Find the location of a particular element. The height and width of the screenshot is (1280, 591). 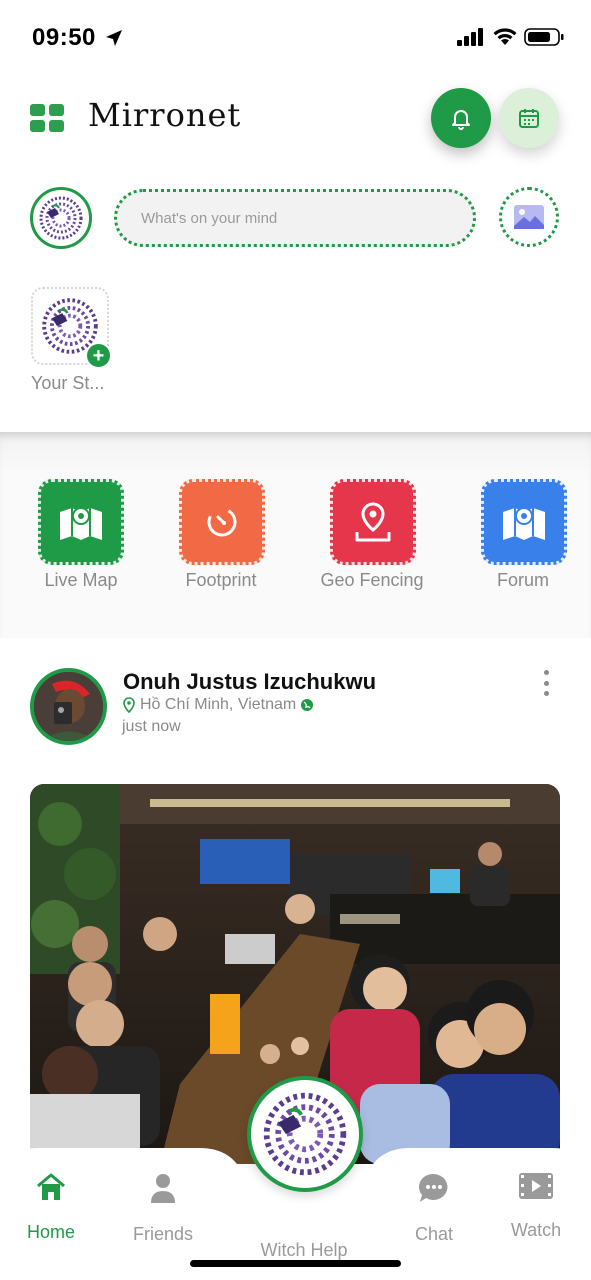

location-pin-icon is located at coordinates (373, 522).